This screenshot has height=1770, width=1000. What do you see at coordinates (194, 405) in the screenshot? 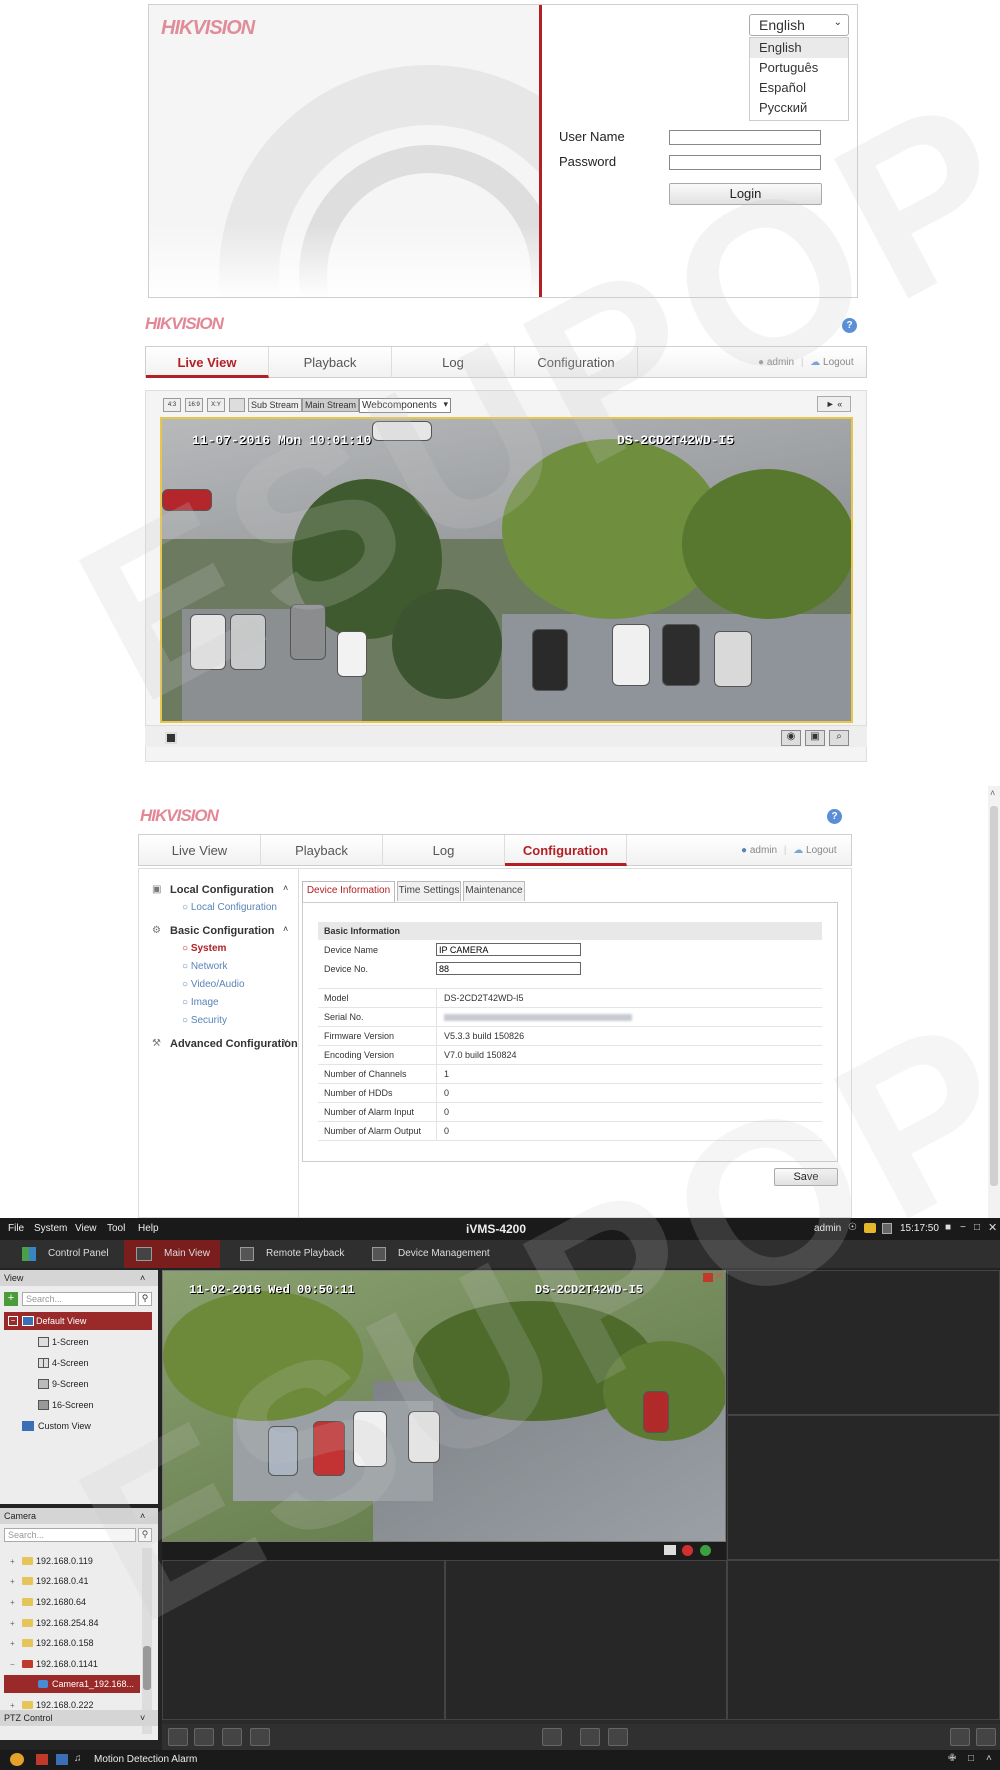
I see `ratio-16-9-icon: 16:9` at bounding box center [194, 405].